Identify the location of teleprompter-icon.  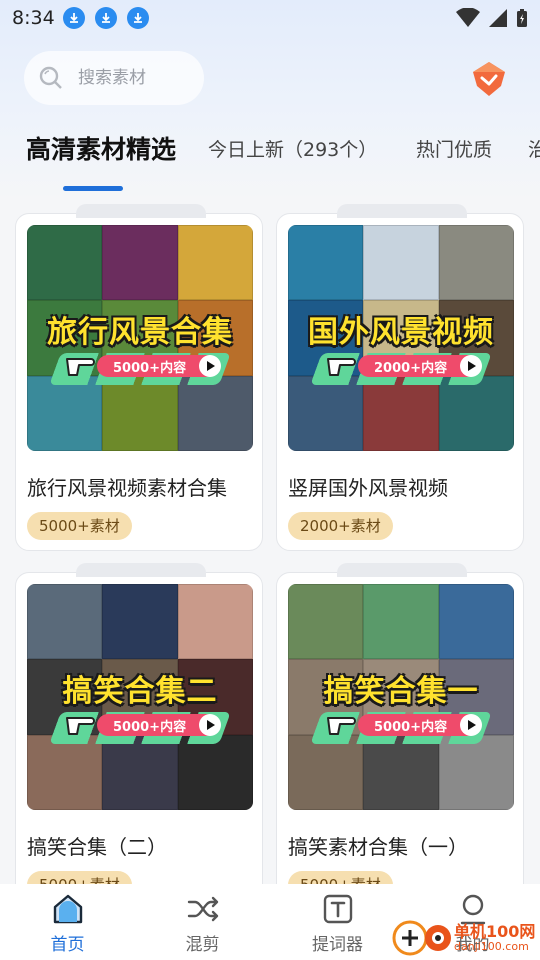
(337, 909).